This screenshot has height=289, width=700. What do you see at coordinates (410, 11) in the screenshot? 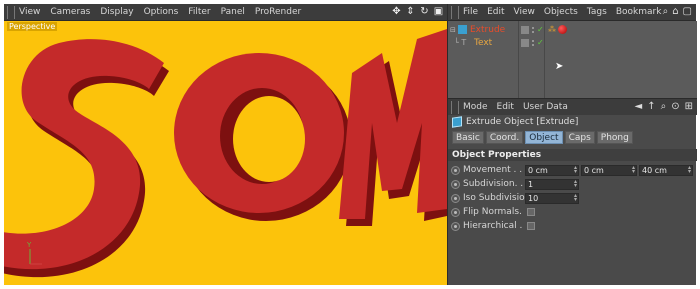
I see `zoom-icon: ⇕` at bounding box center [410, 11].